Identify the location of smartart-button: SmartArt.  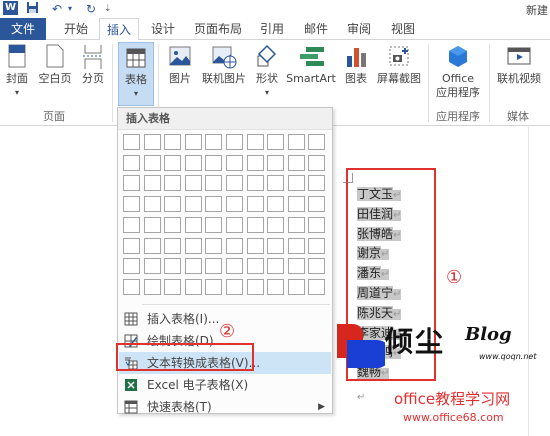
(311, 65).